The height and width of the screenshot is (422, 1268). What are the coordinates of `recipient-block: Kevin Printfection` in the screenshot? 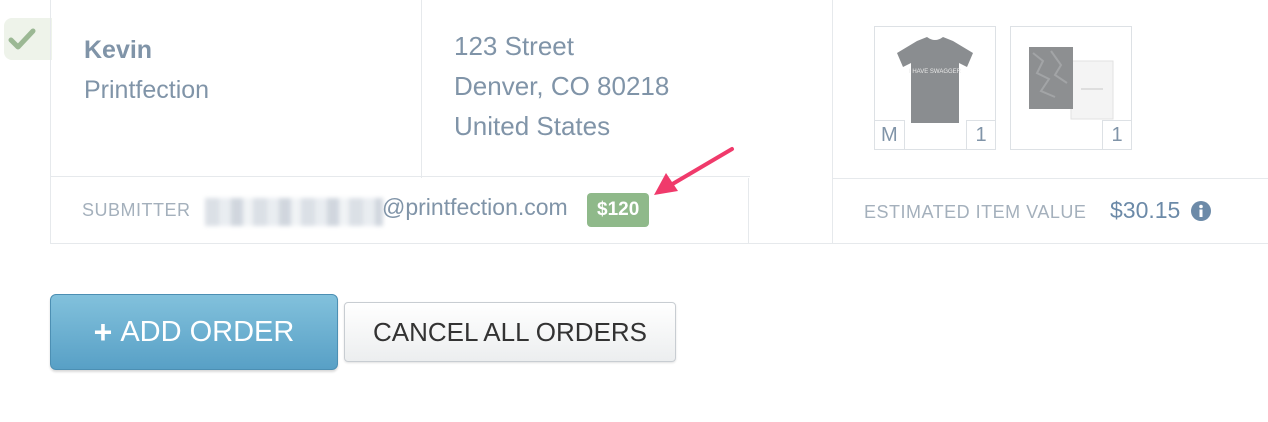 It's located at (146, 70).